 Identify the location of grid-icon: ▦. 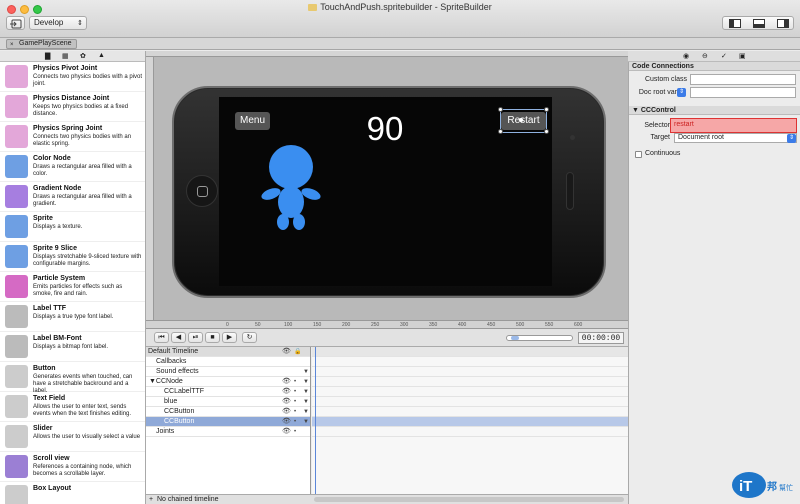
(65, 56).